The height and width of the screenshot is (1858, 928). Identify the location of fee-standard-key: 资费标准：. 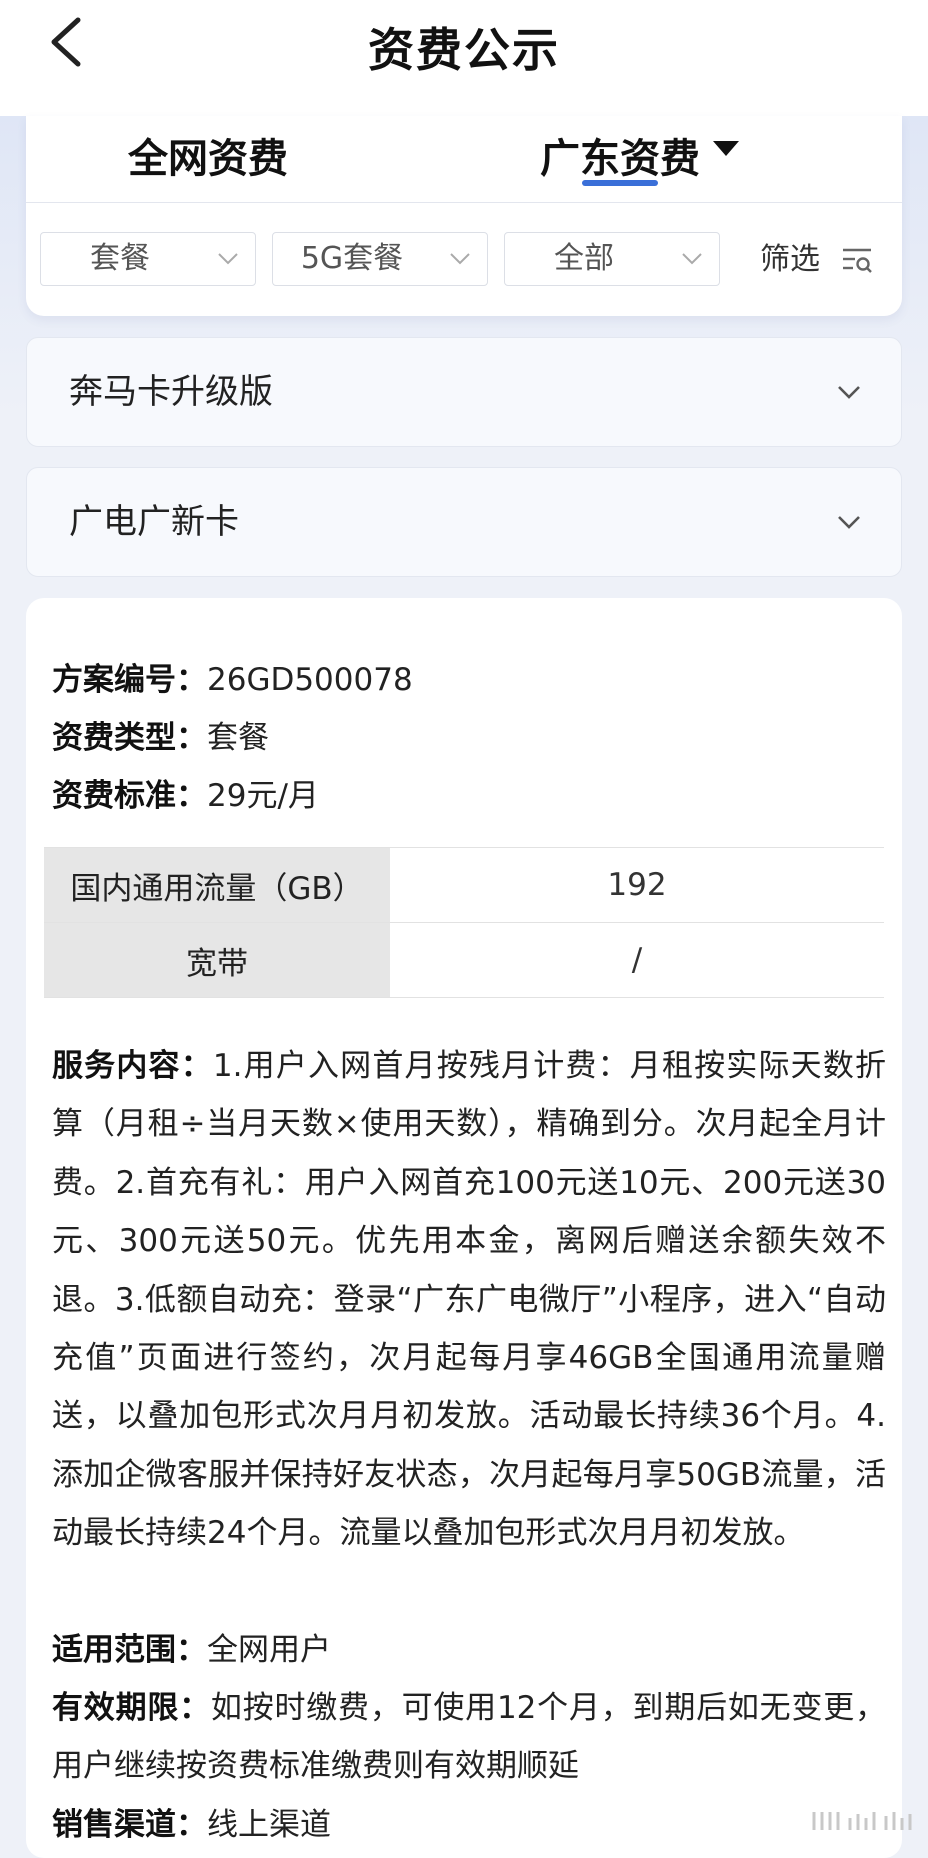
(129, 796).